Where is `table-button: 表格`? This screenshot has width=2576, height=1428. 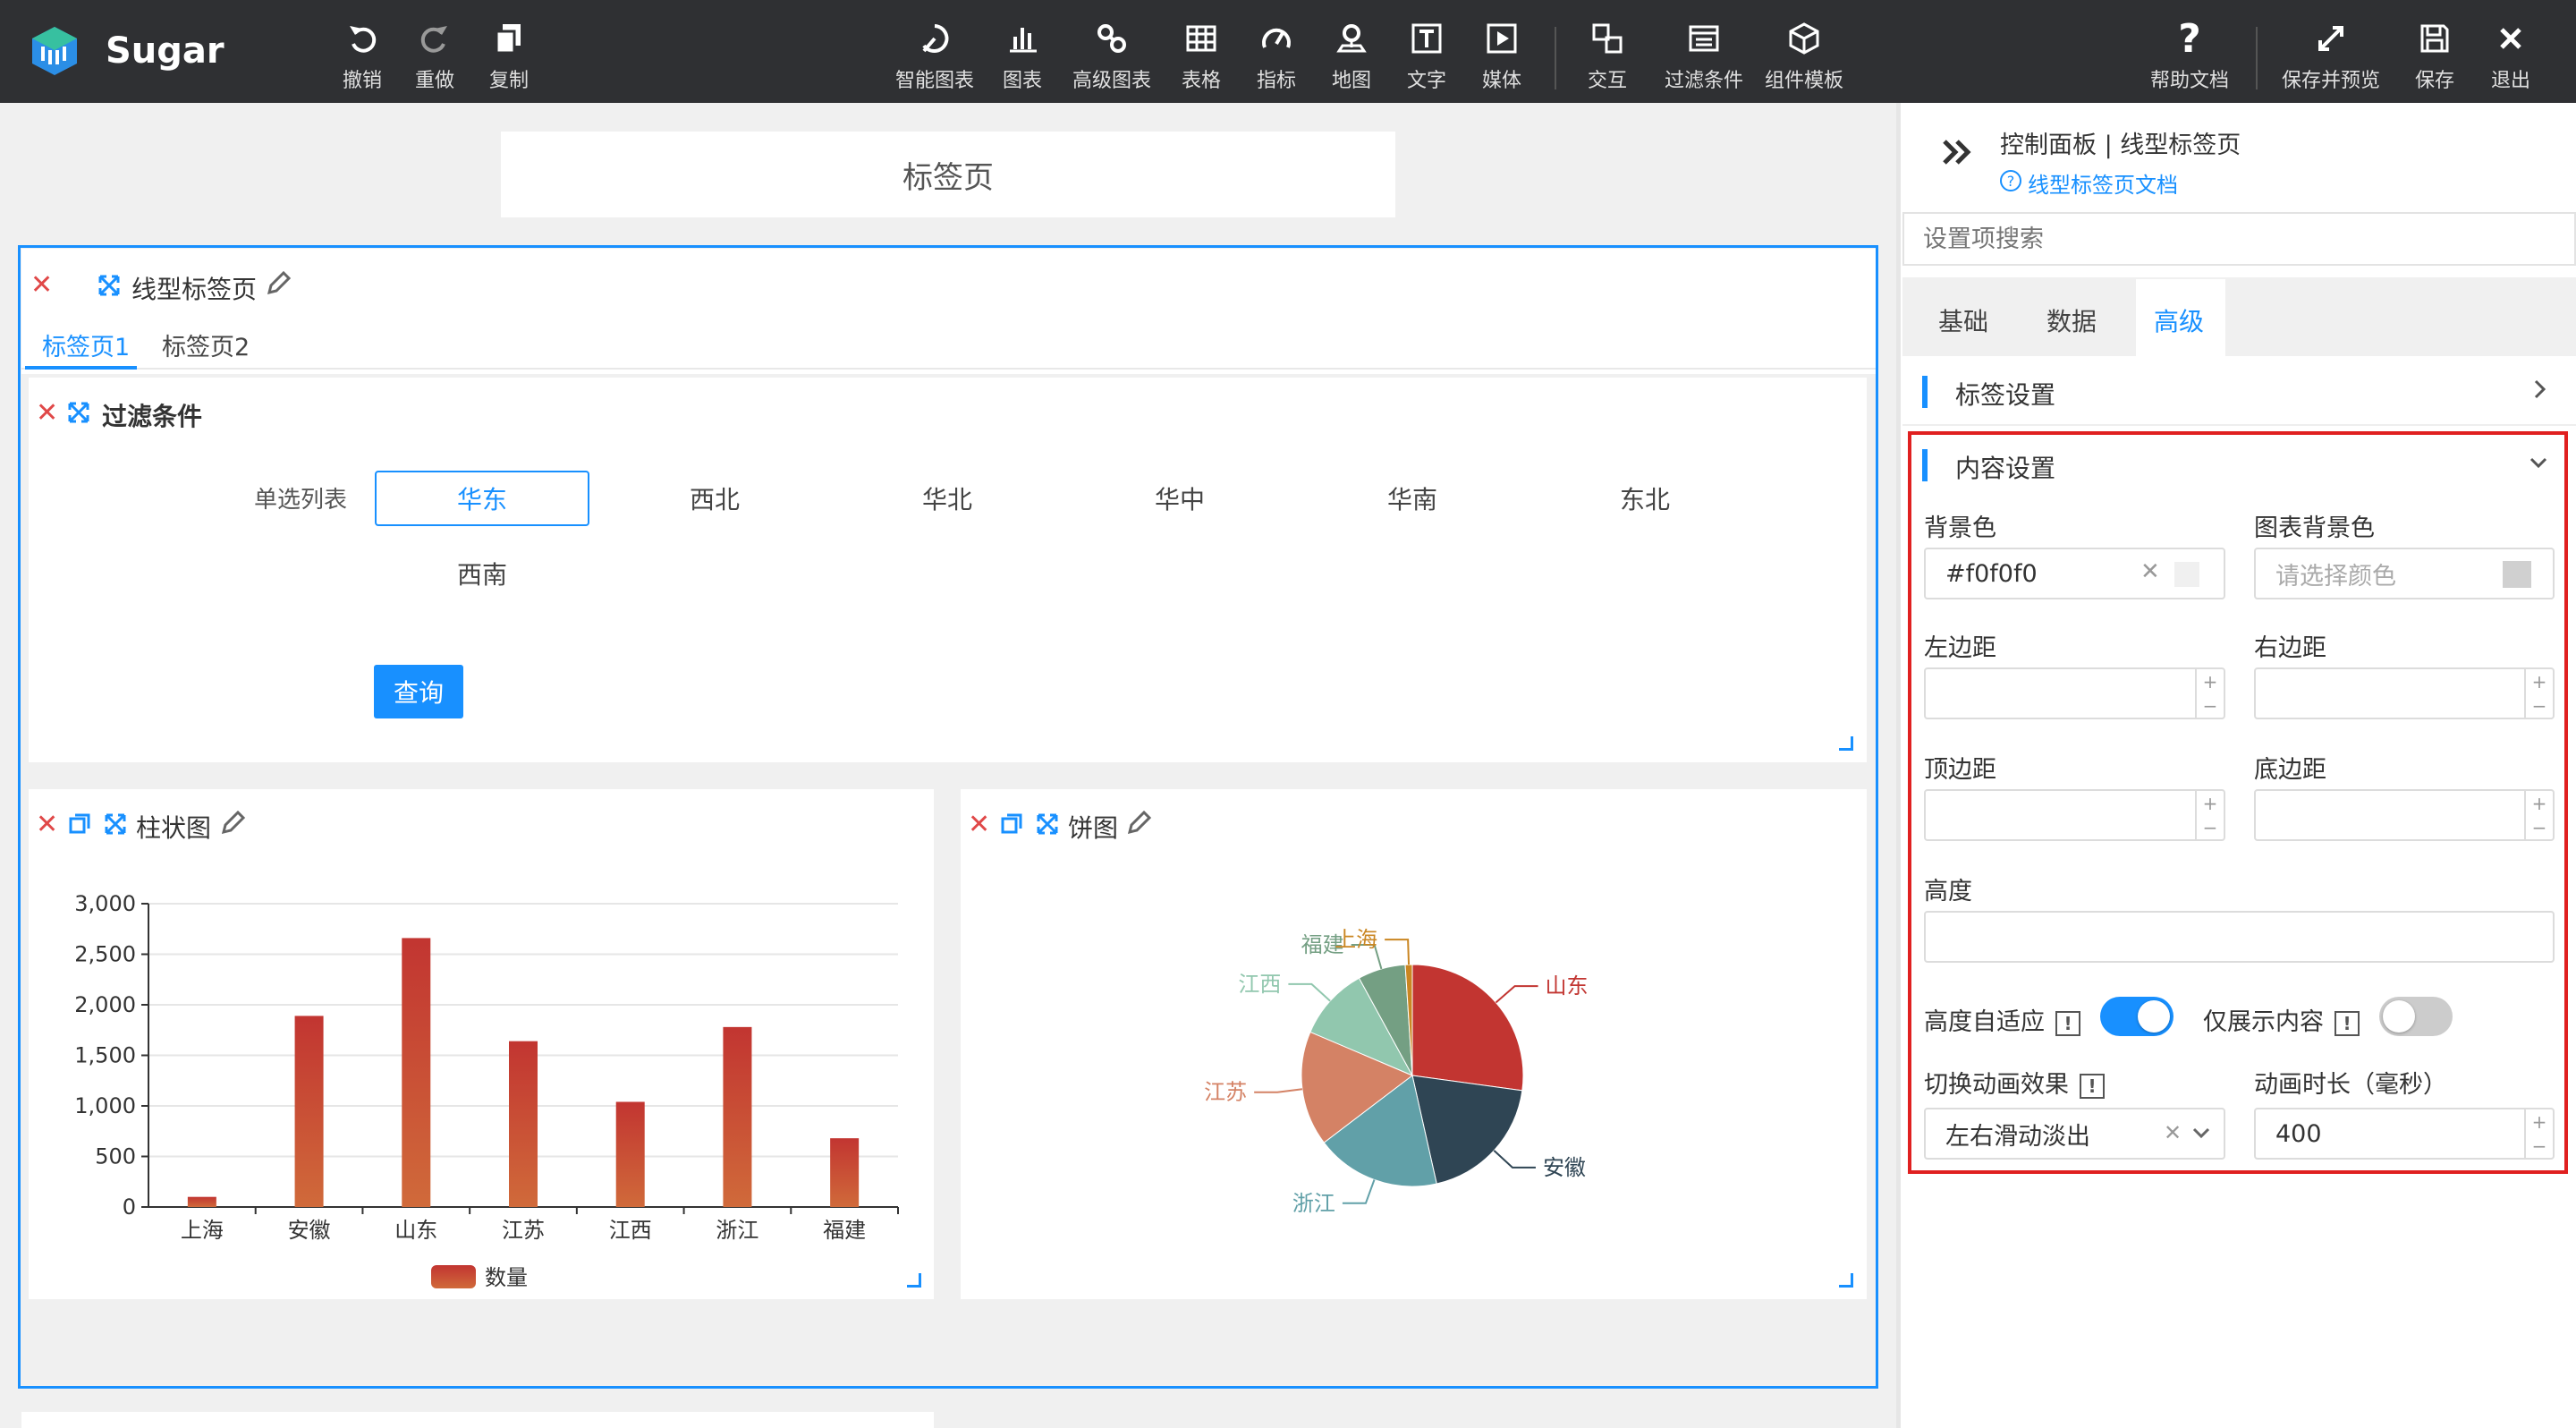
table-button: 表格 is located at coordinates (1201, 55).